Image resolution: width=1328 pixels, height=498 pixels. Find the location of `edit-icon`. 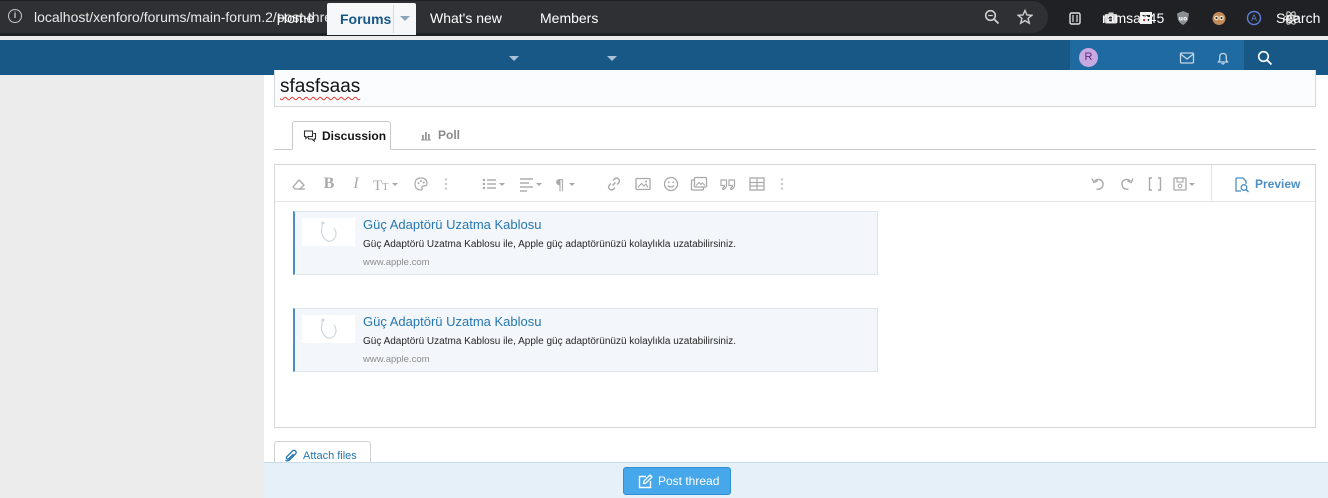

edit-icon is located at coordinates (645, 482).